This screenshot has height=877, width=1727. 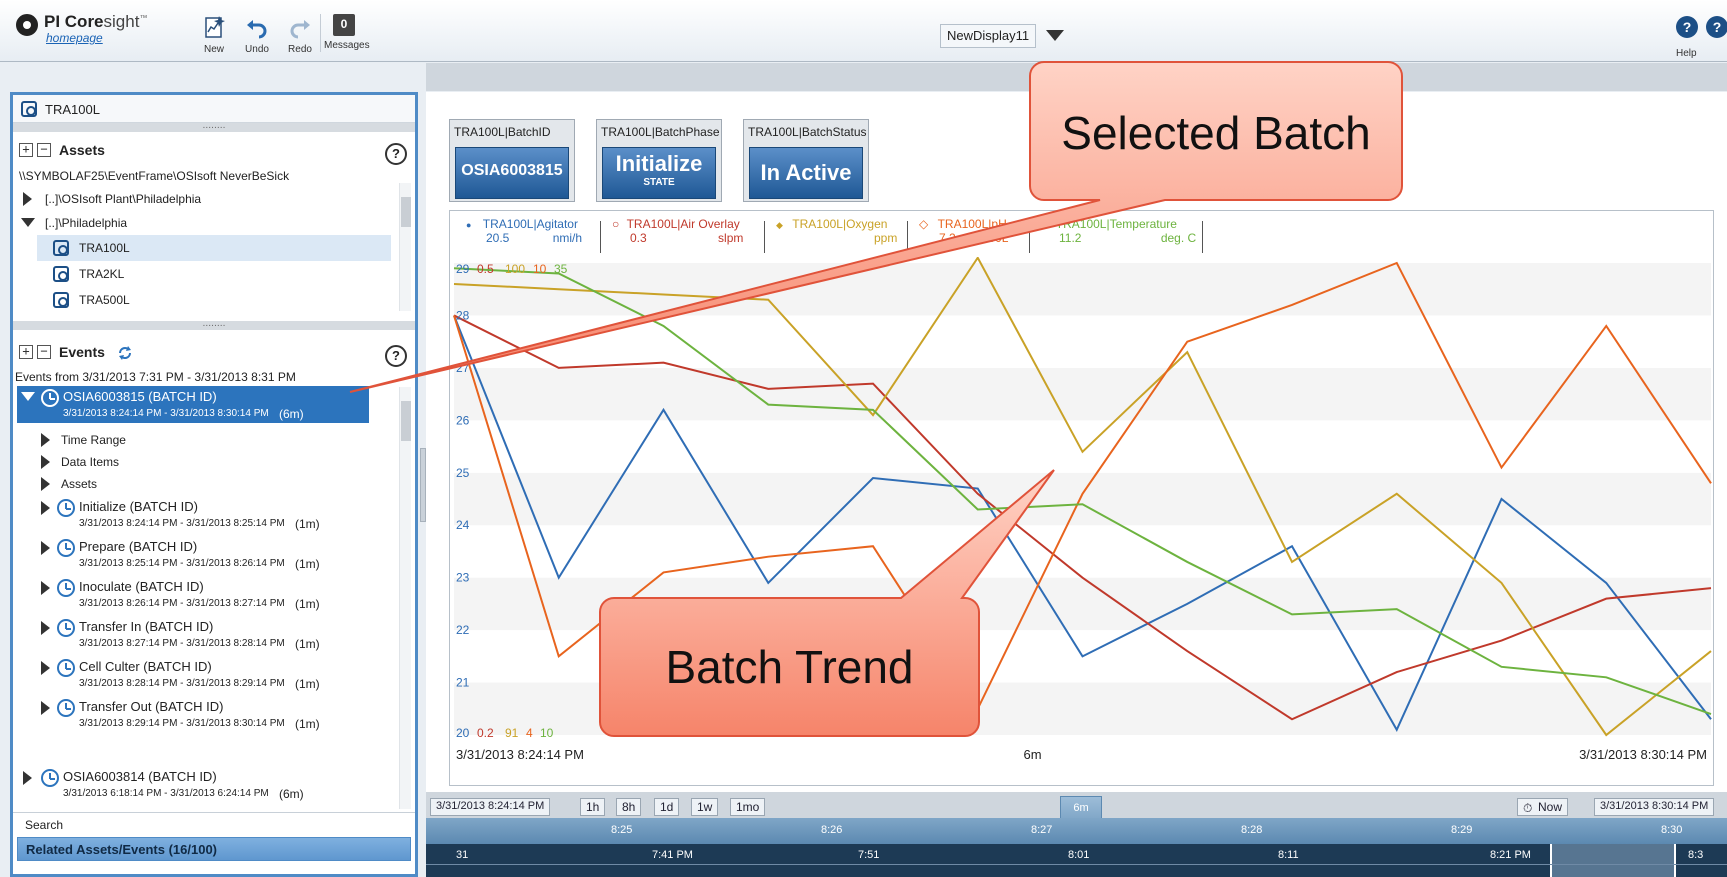 What do you see at coordinates (214, 849) in the screenshot?
I see `related-assets-events-bar: Related Assets/Events (16/100)` at bounding box center [214, 849].